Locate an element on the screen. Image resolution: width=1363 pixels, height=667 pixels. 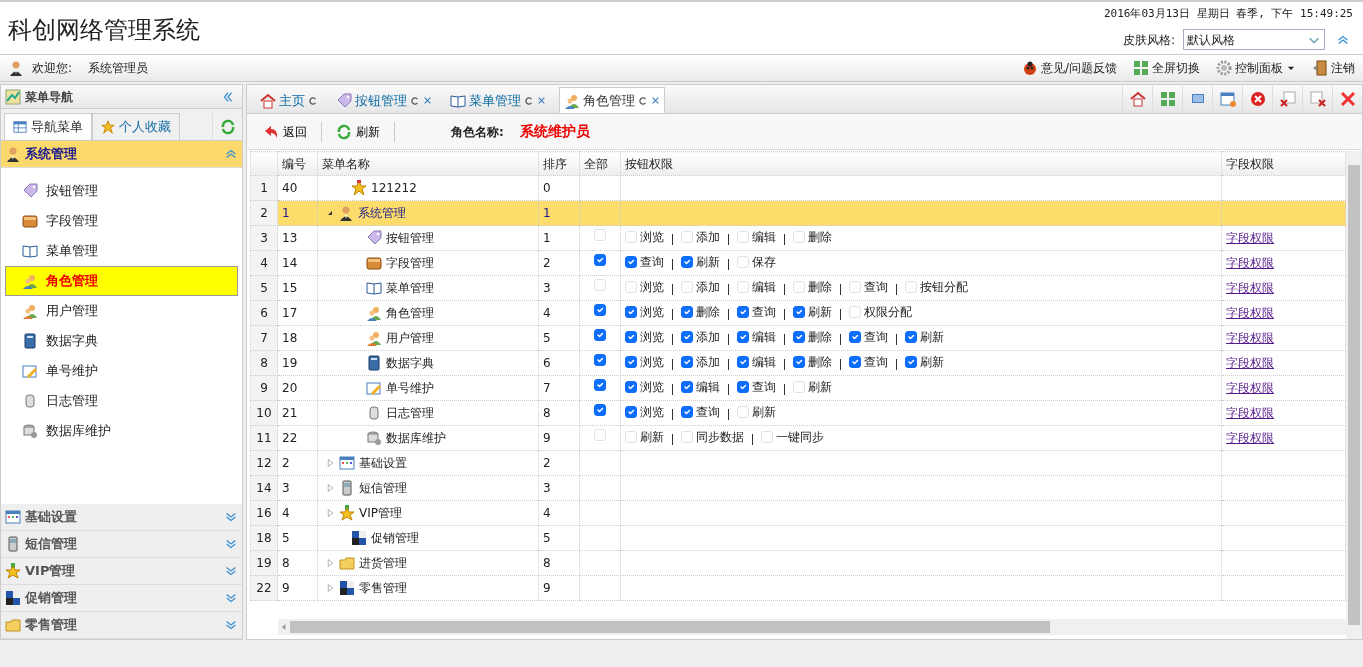
sidebar-item: 数据库维护 is located at coordinates (121, 431).